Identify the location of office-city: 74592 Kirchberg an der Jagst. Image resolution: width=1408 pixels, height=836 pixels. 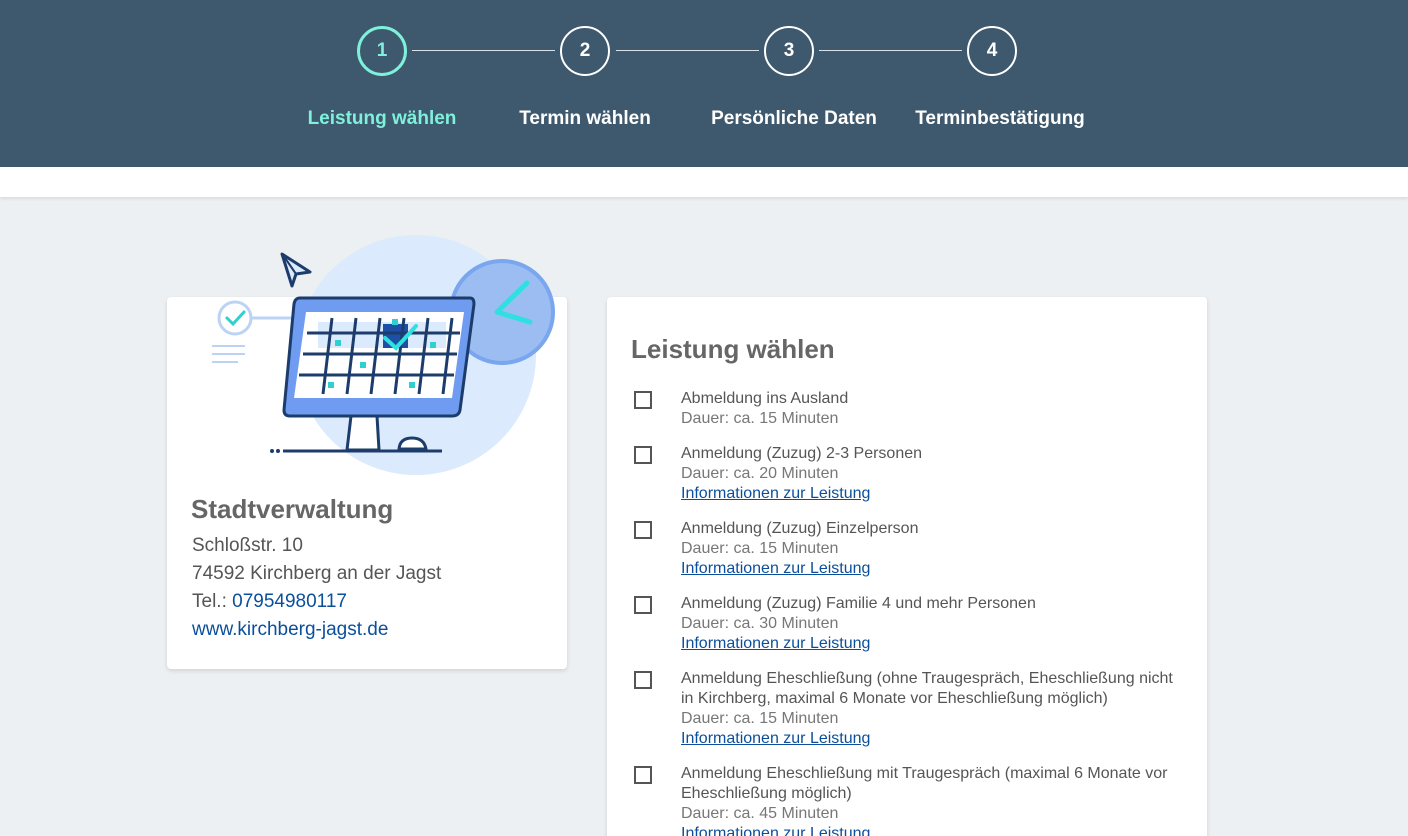
(317, 573).